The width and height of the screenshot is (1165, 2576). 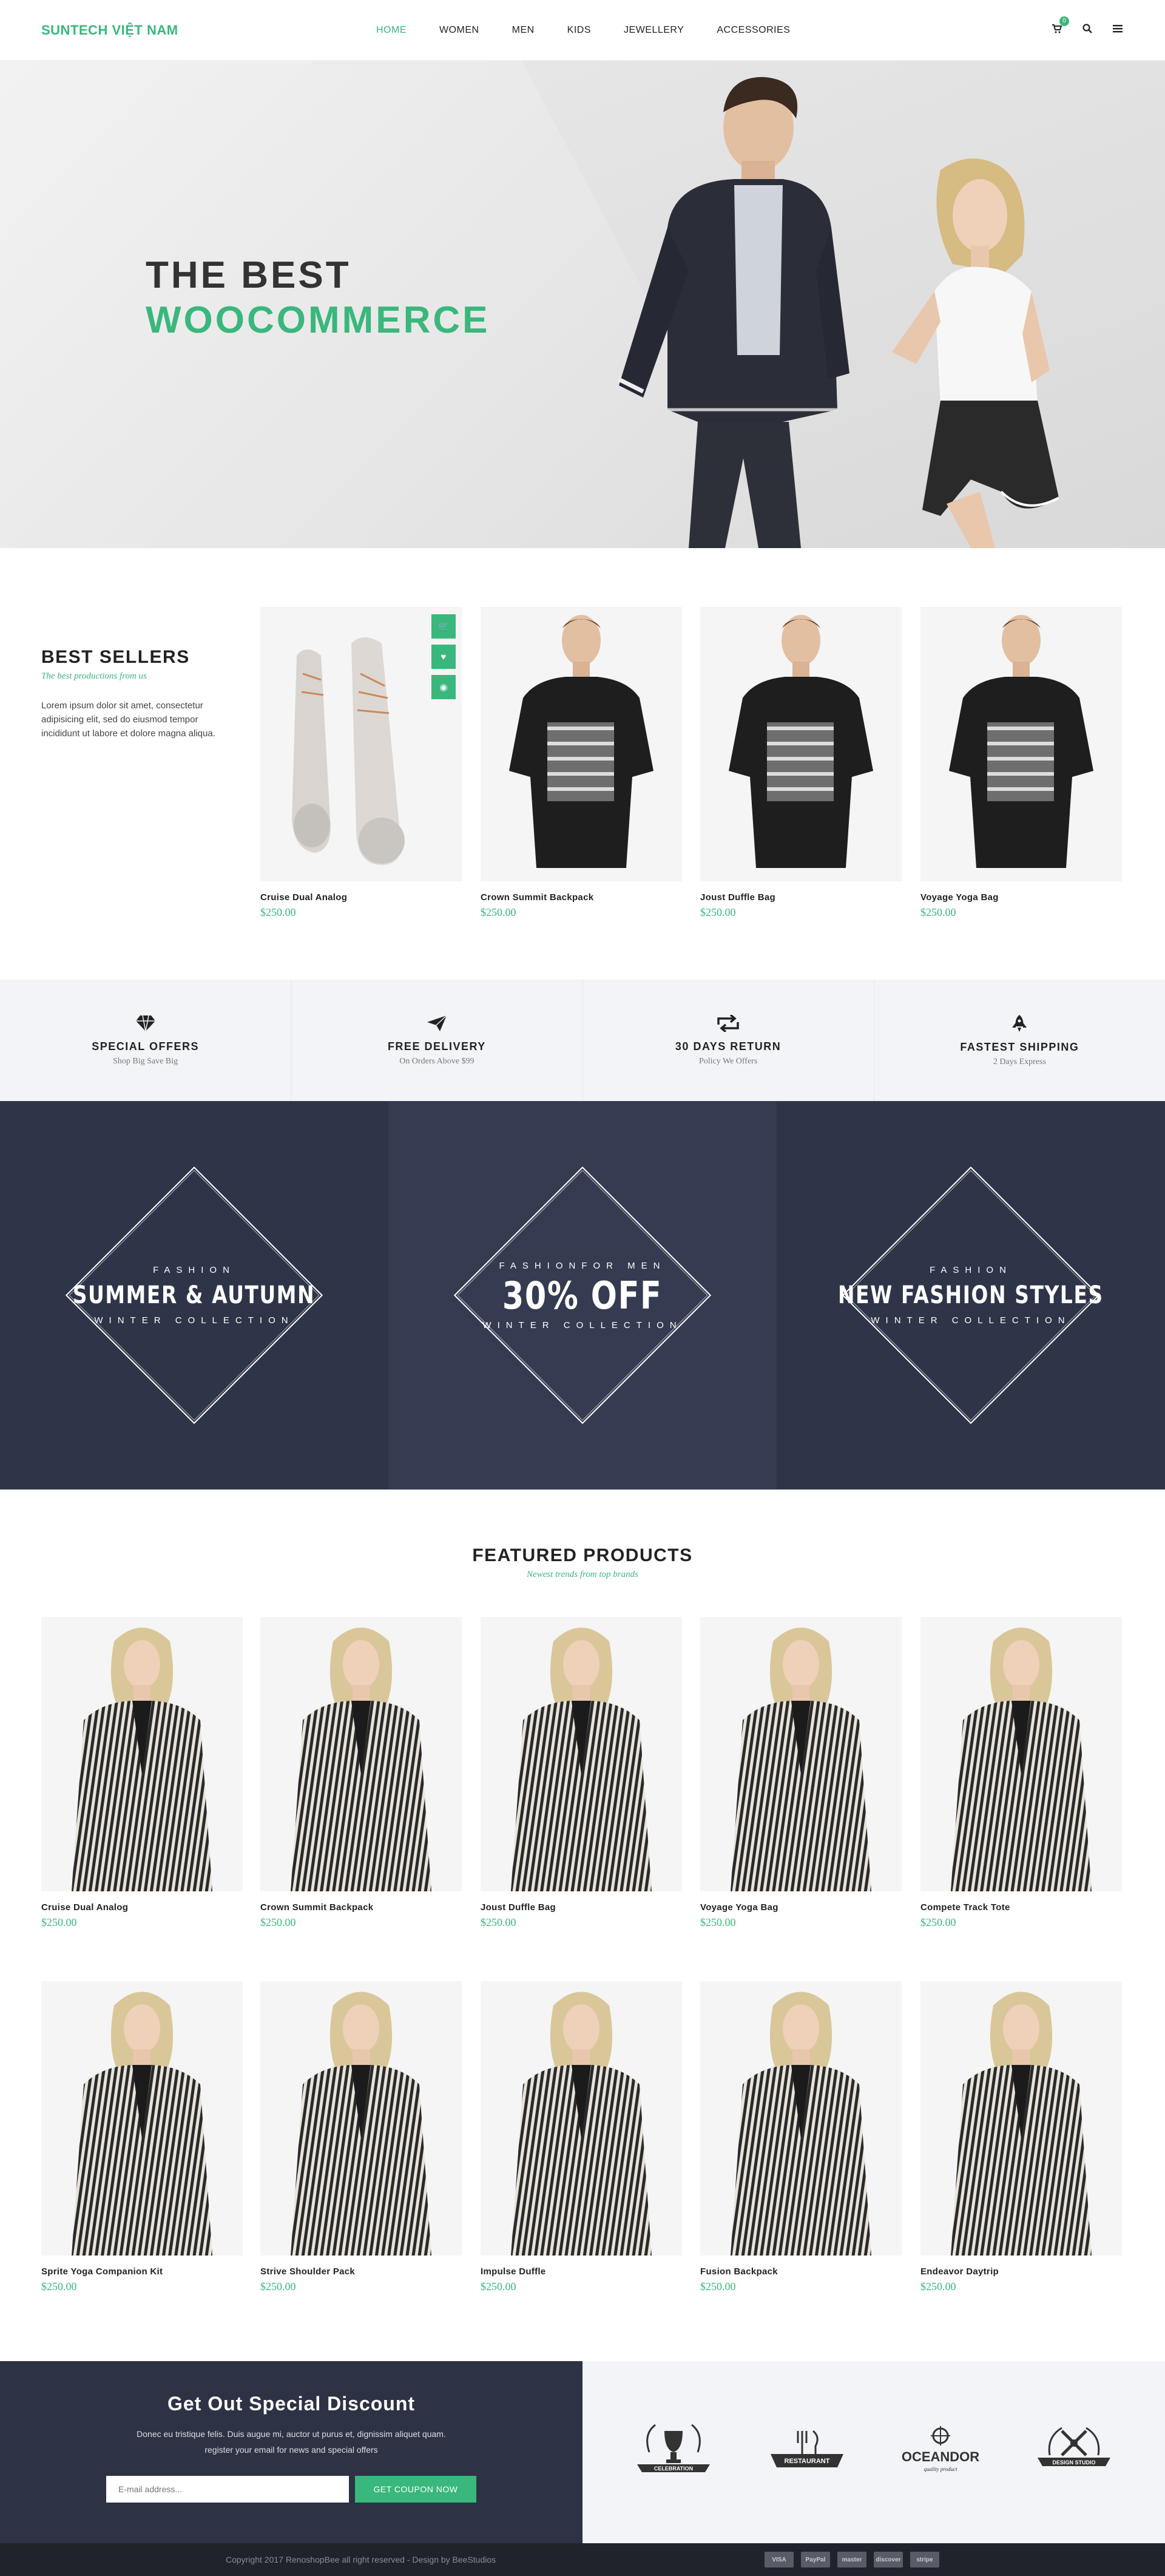 I want to click on product-name: Compete Track Tote, so click(x=1021, y=1907).